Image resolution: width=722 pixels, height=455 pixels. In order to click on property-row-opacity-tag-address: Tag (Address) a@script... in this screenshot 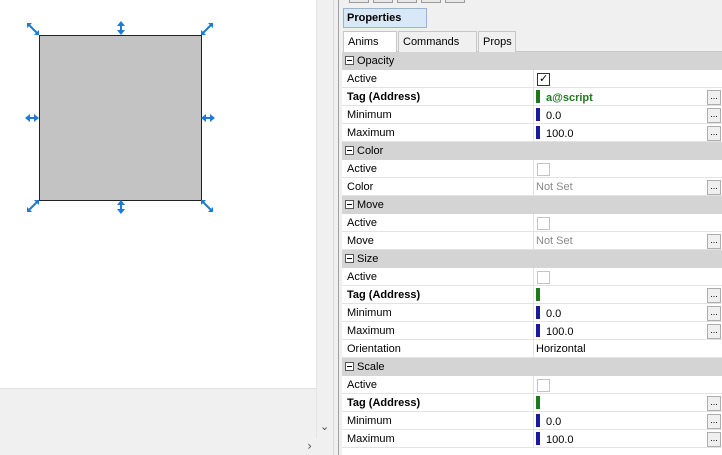, I will do `click(532, 97)`.